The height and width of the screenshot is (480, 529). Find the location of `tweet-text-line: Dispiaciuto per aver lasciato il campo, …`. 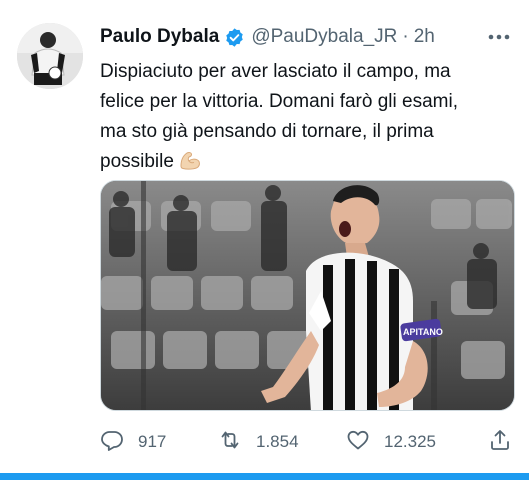

tweet-text-line: Dispiaciuto per aver lasciato il campo, … is located at coordinates (275, 71).